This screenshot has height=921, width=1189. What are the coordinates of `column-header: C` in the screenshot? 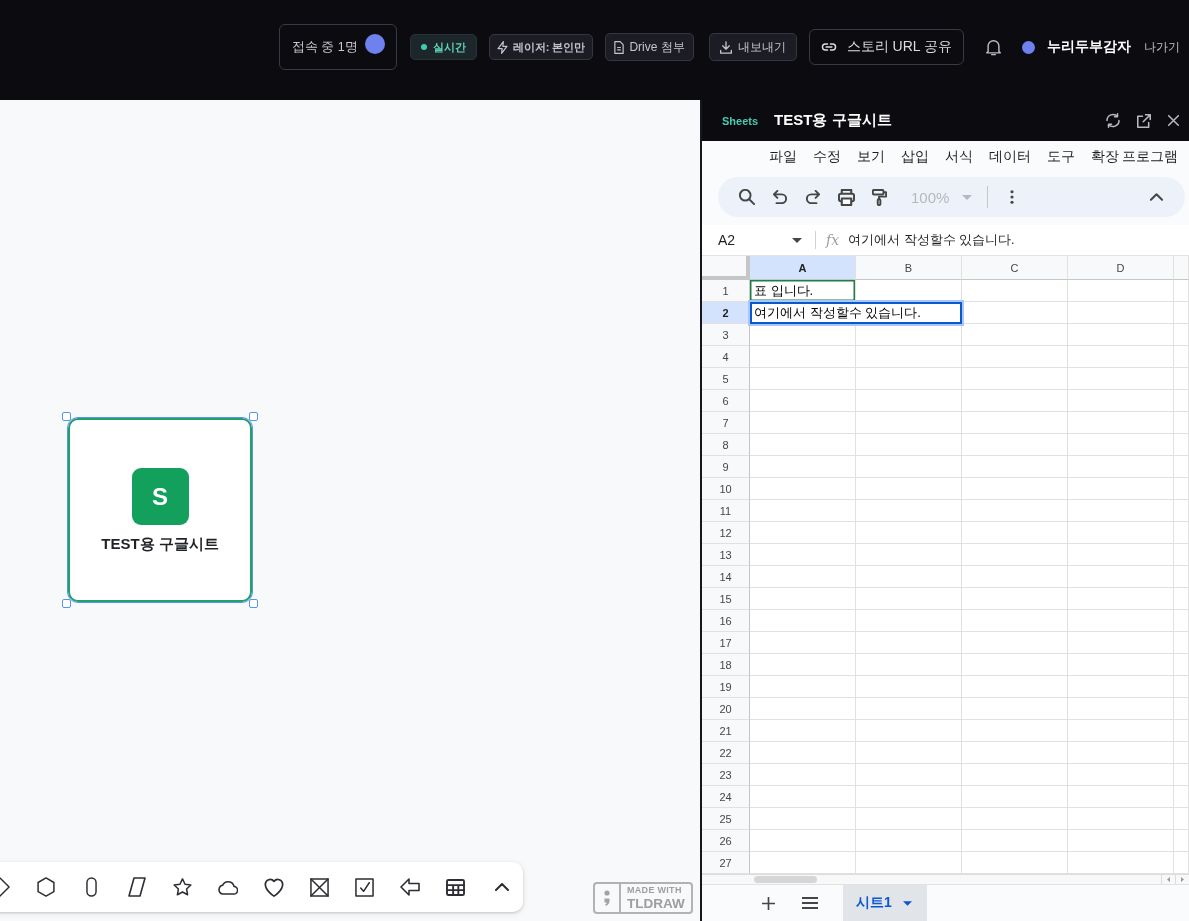 It's located at (1015, 268).